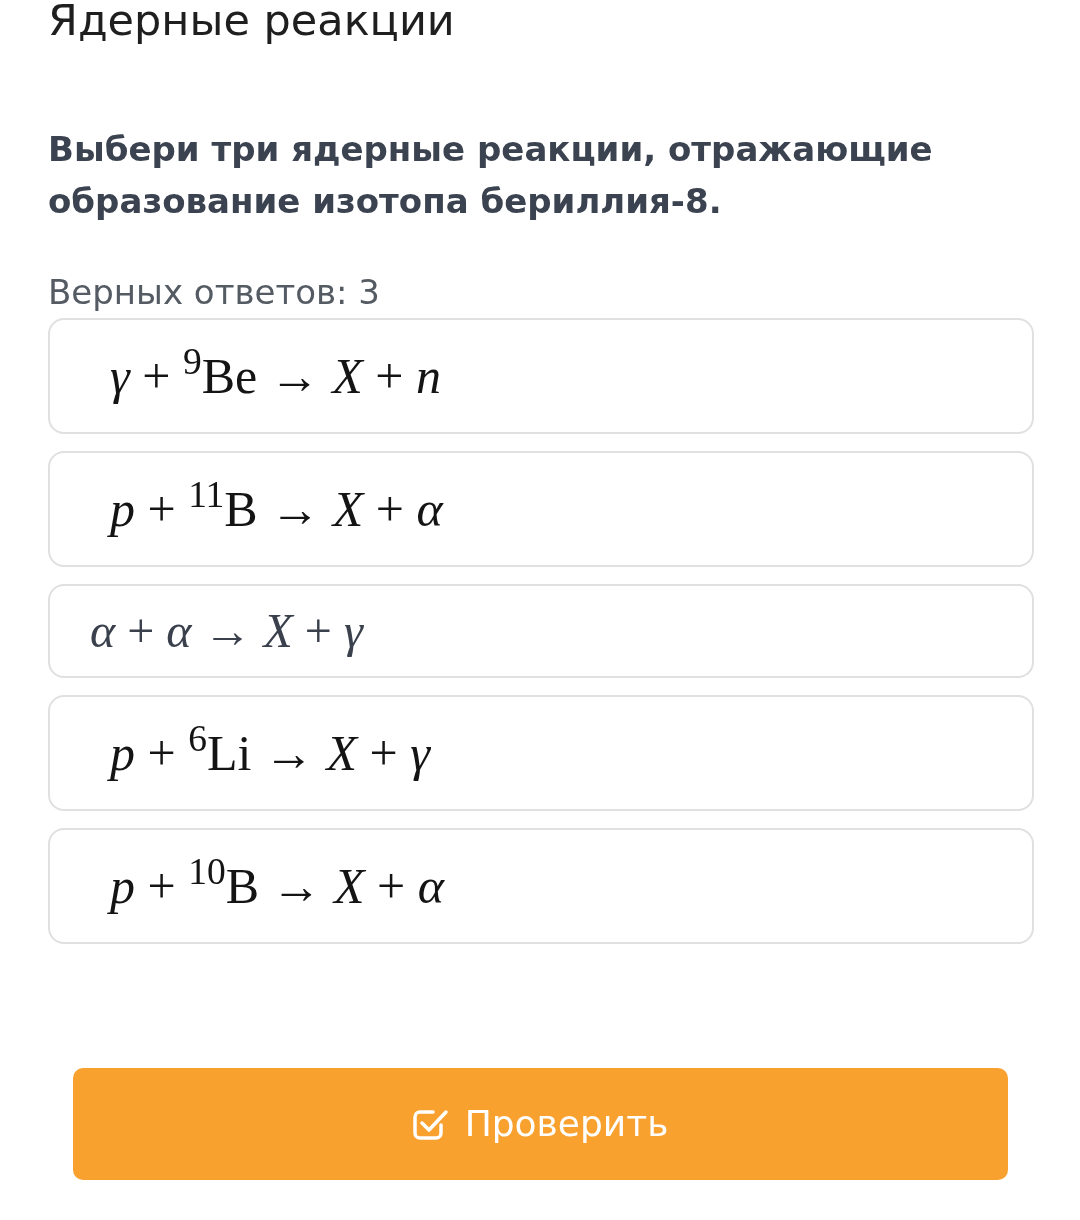  I want to click on answer-option: p + $^{10}$B → X + α, so click(541, 886).